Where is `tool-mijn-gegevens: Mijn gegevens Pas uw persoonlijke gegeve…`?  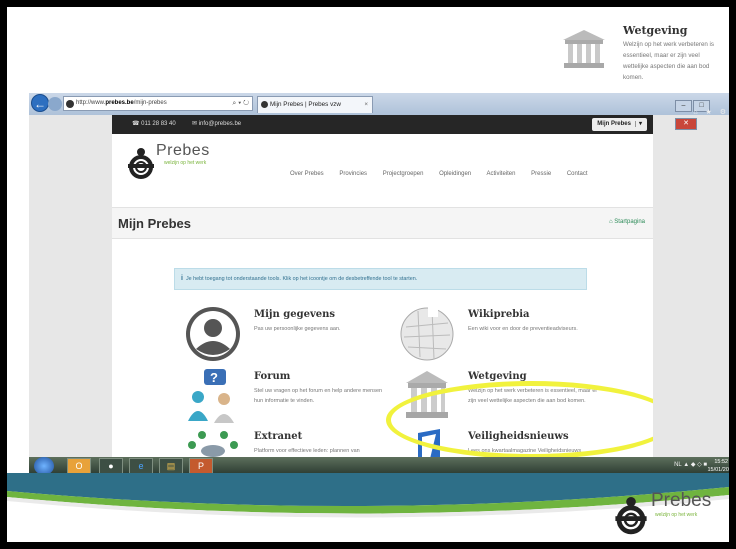
tool-mijn-gegevens: Mijn gegevens Pas uw persoonlijke gegeve… is located at coordinates (284, 335).